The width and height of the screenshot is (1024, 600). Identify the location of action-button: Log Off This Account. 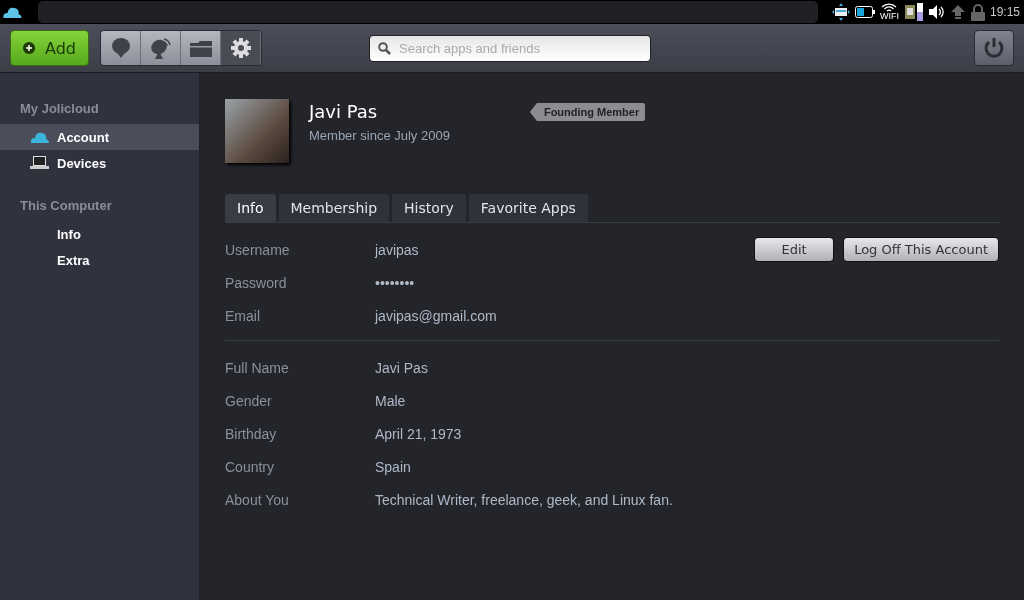
(921, 249).